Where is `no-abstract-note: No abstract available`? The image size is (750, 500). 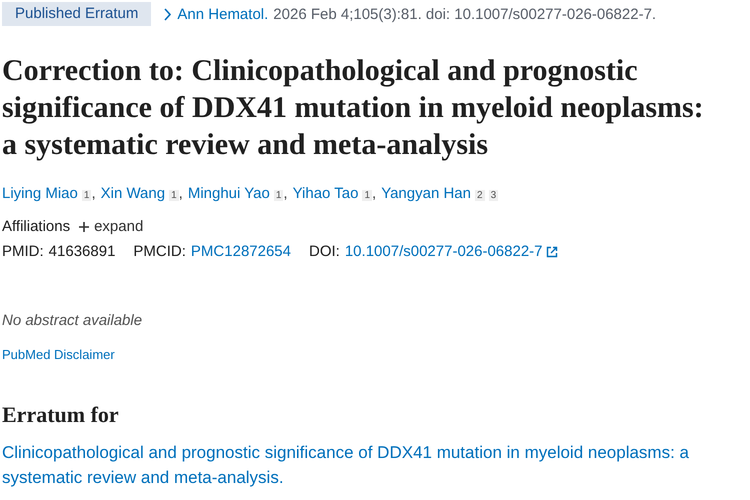 no-abstract-note: No abstract available is located at coordinates (73, 320).